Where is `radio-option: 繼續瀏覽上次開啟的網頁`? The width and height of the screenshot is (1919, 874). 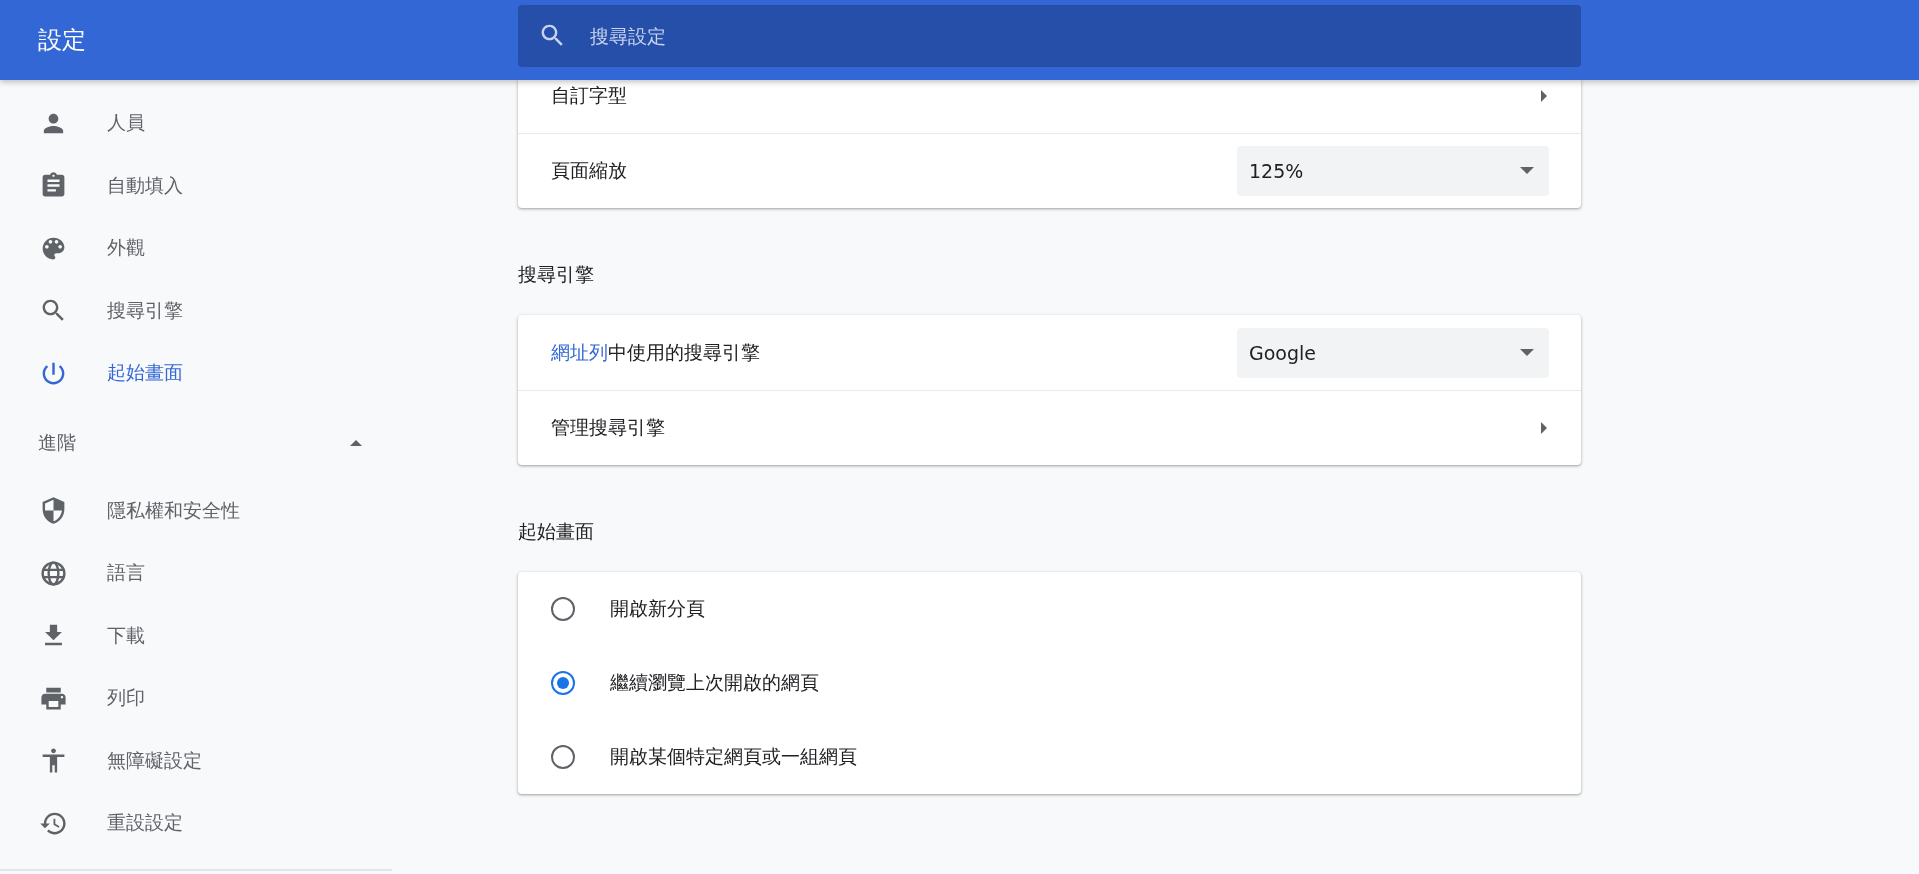
radio-option: 繼續瀏覽上次開啟的網頁 is located at coordinates (1049, 683).